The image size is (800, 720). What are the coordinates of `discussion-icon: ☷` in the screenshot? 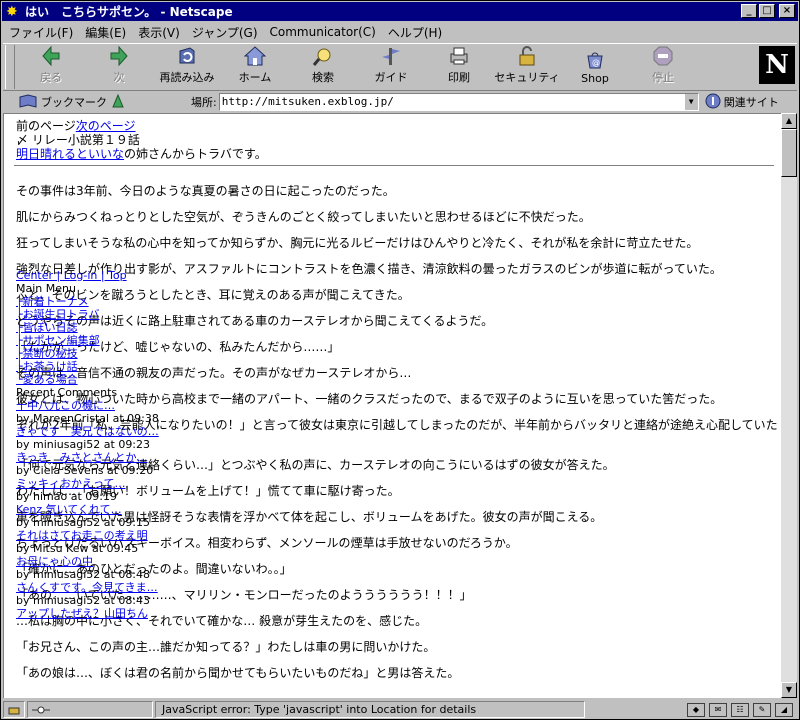 It's located at (740, 709).